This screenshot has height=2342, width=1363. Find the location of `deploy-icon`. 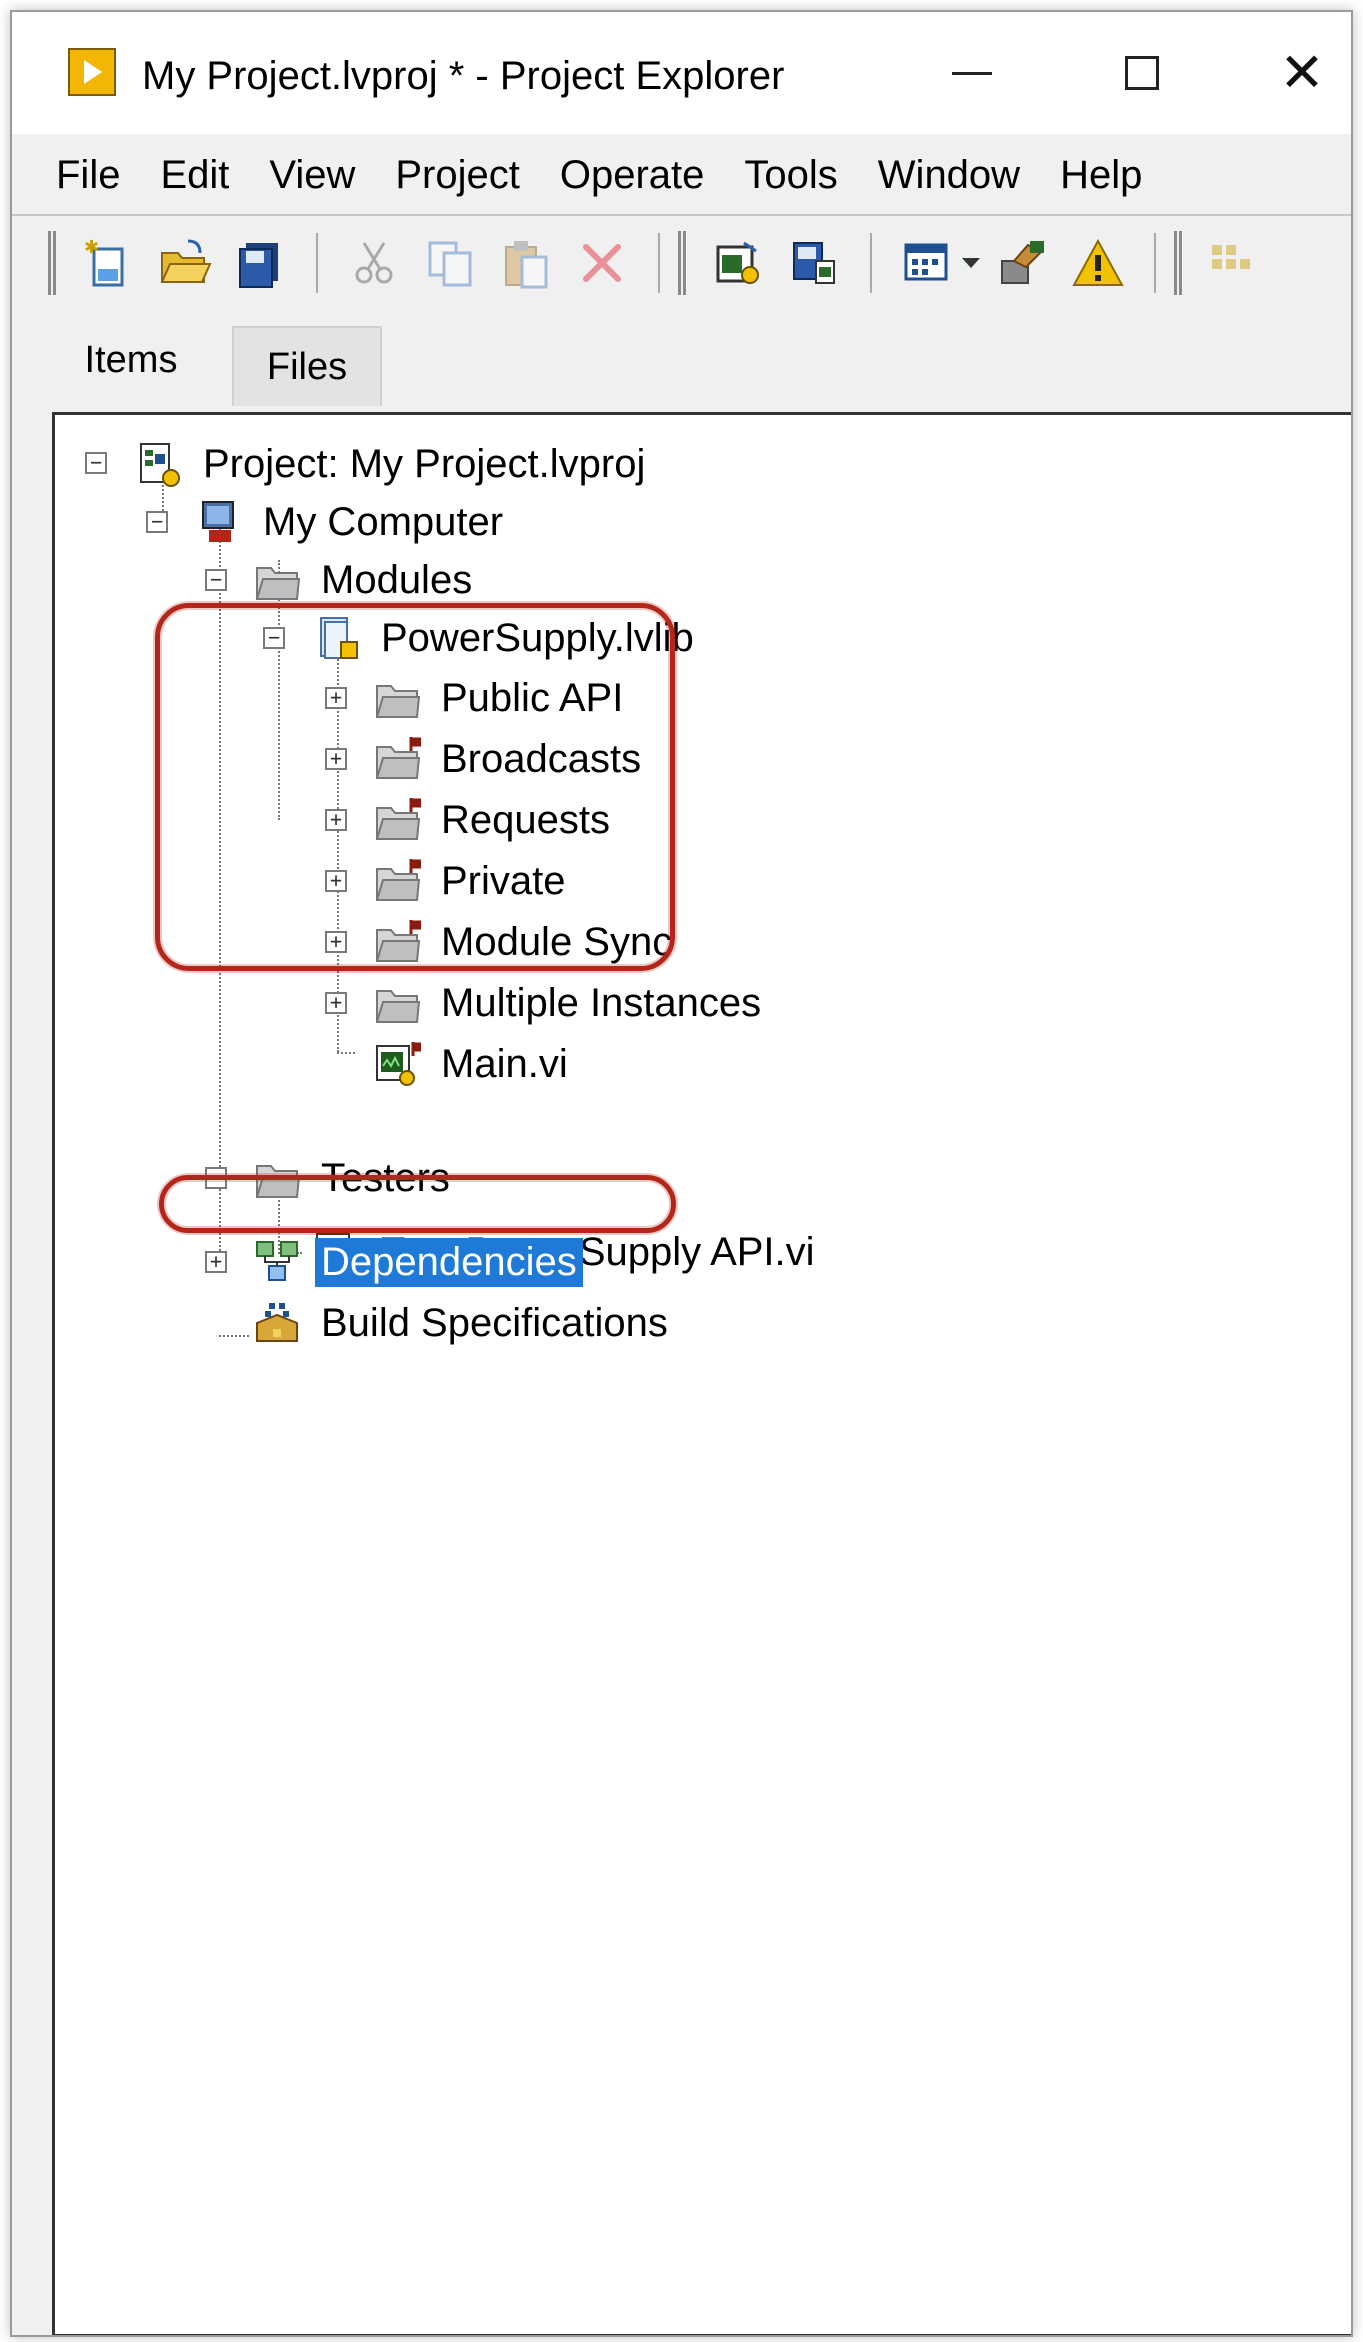

deploy-icon is located at coordinates (1022, 263).